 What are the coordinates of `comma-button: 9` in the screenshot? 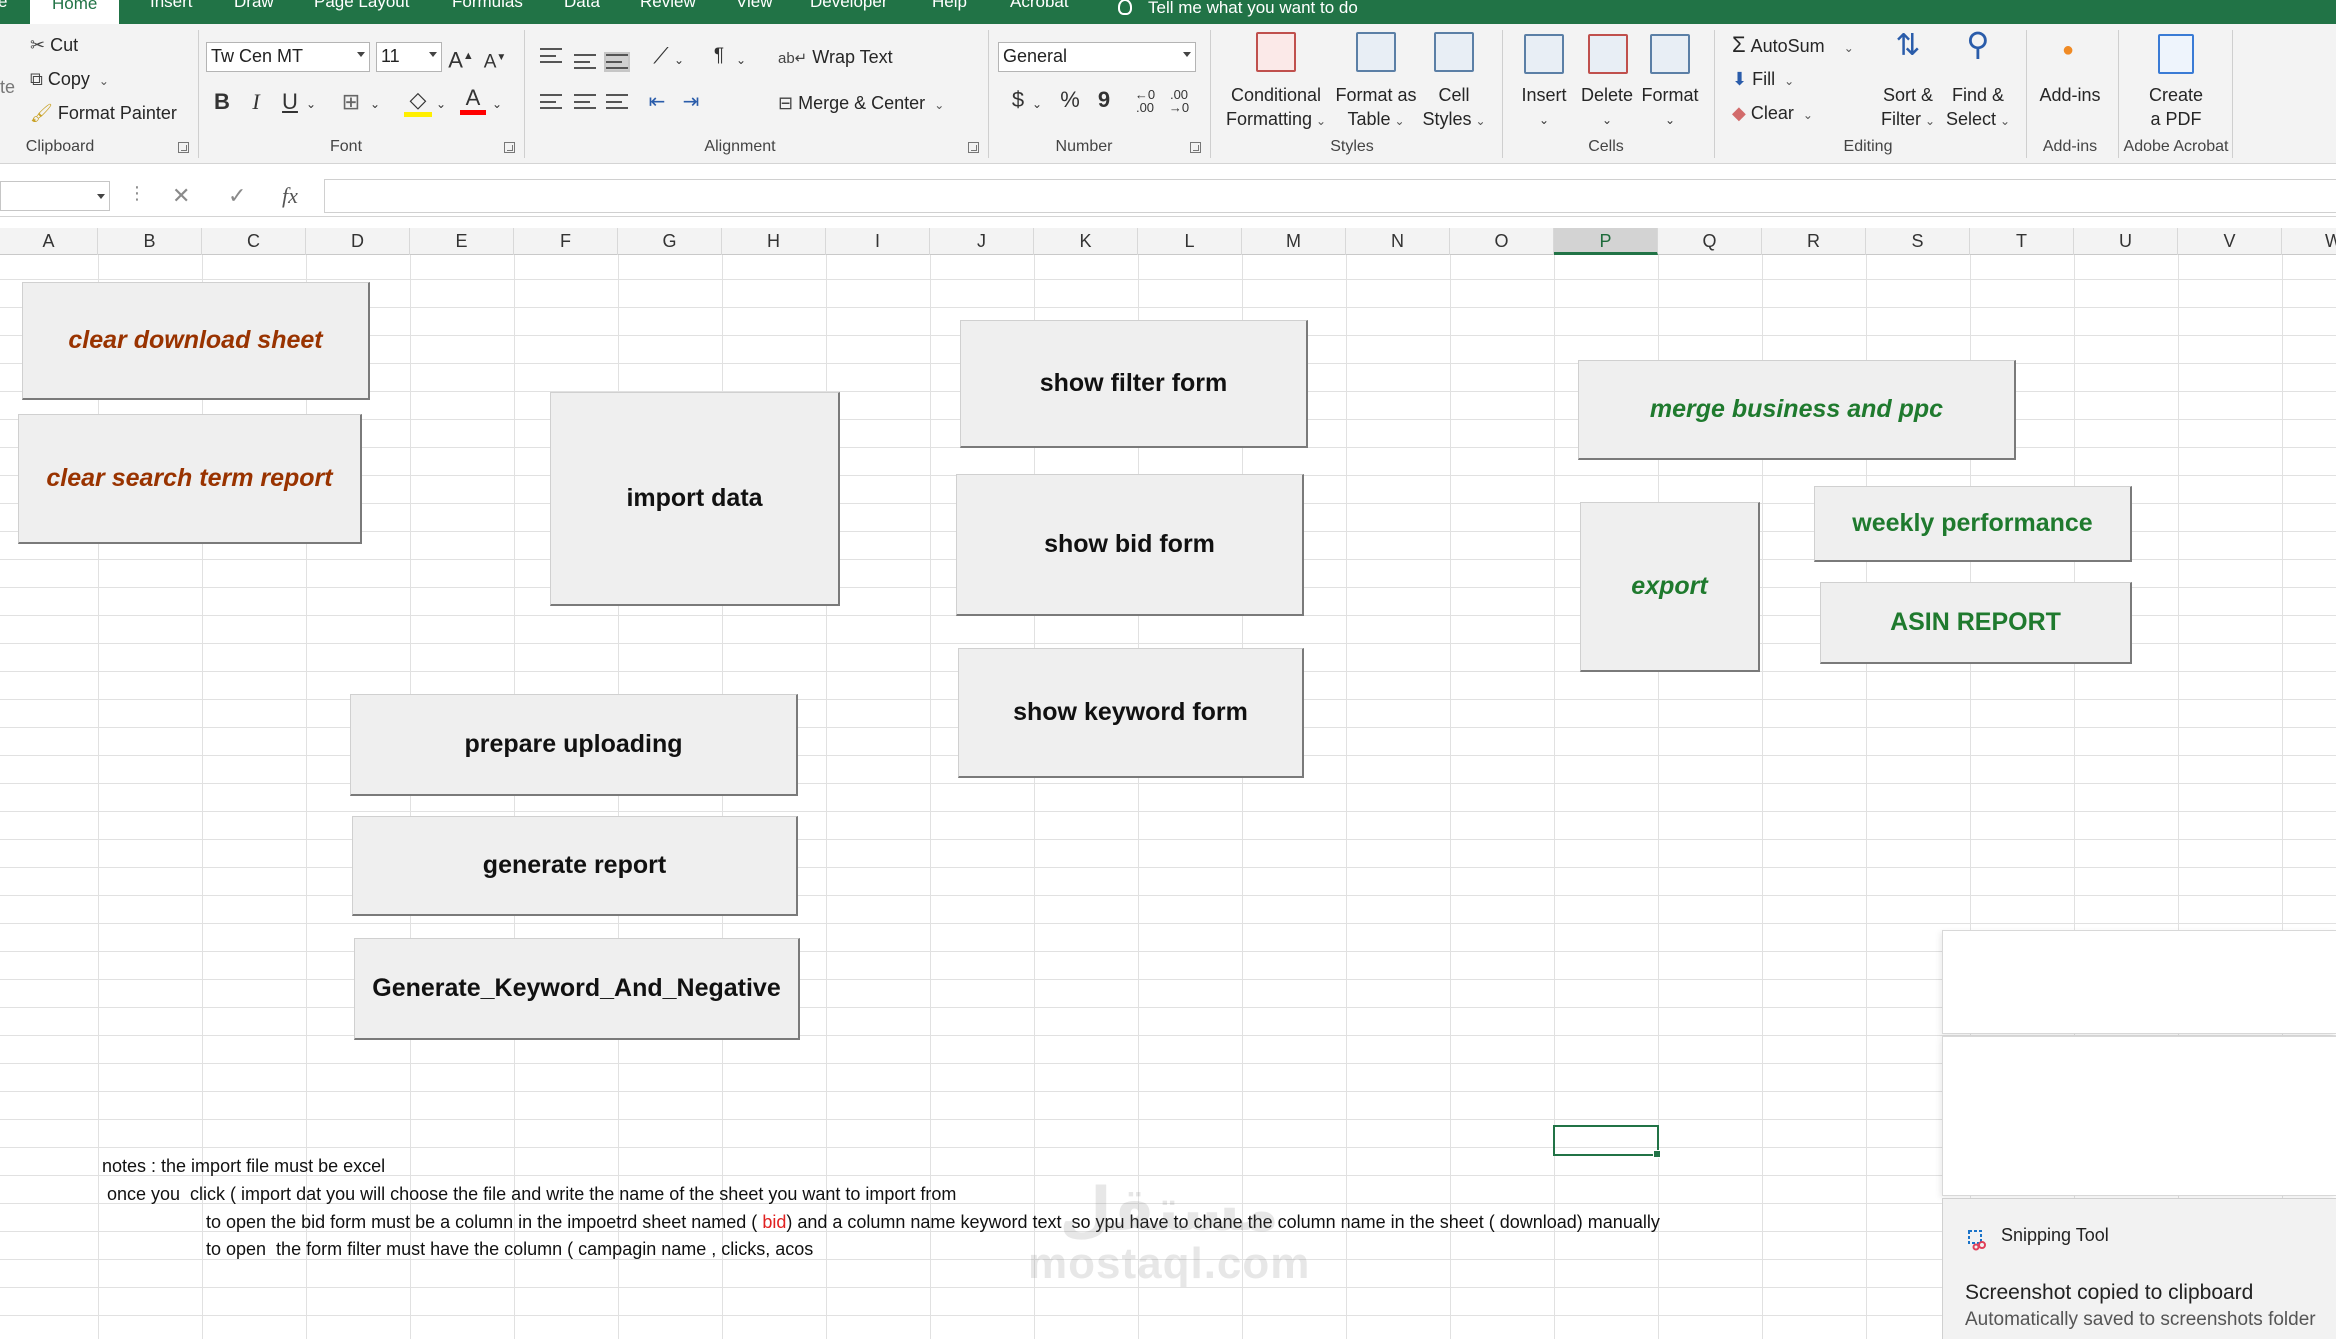 It's located at (1104, 100).